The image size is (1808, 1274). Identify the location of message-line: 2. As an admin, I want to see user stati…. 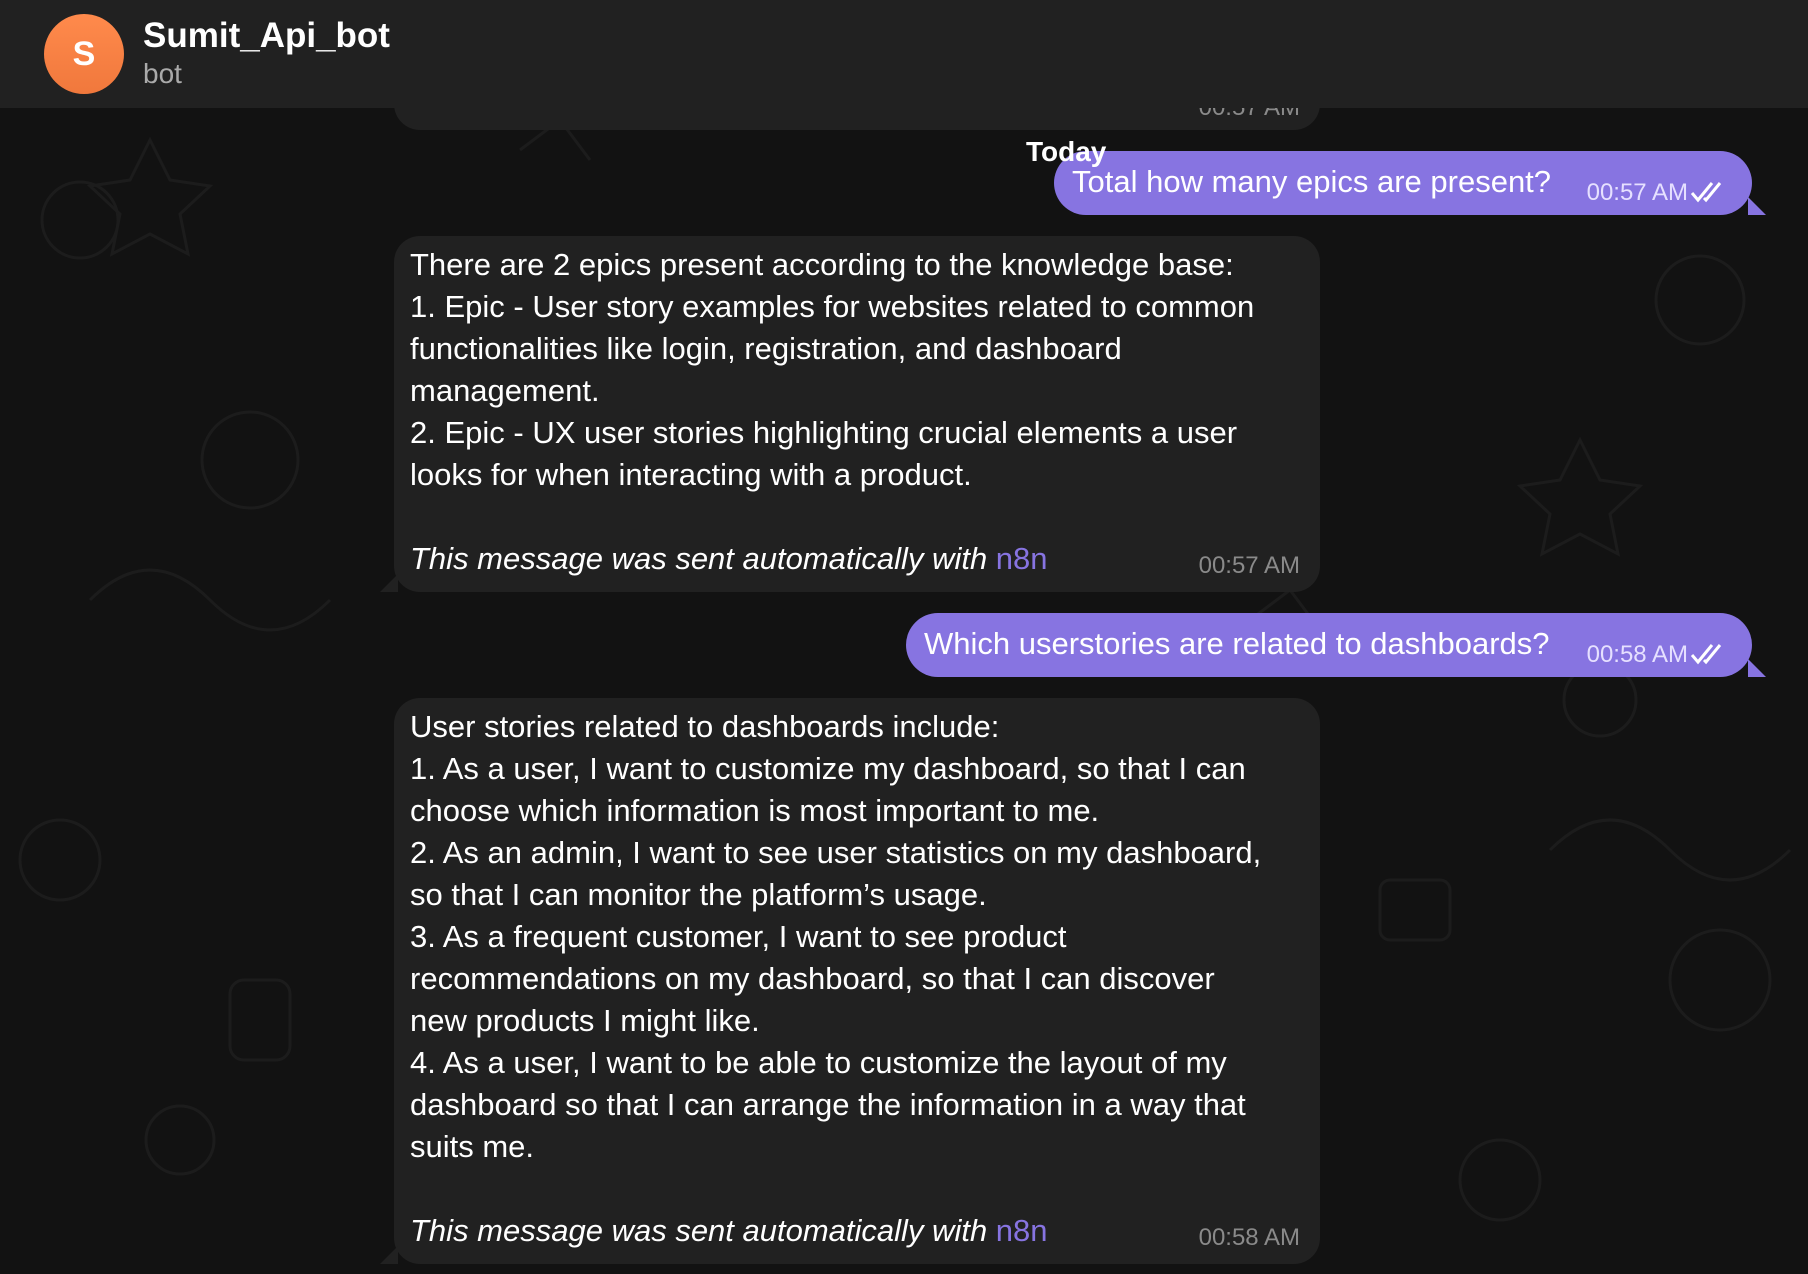
(836, 852).